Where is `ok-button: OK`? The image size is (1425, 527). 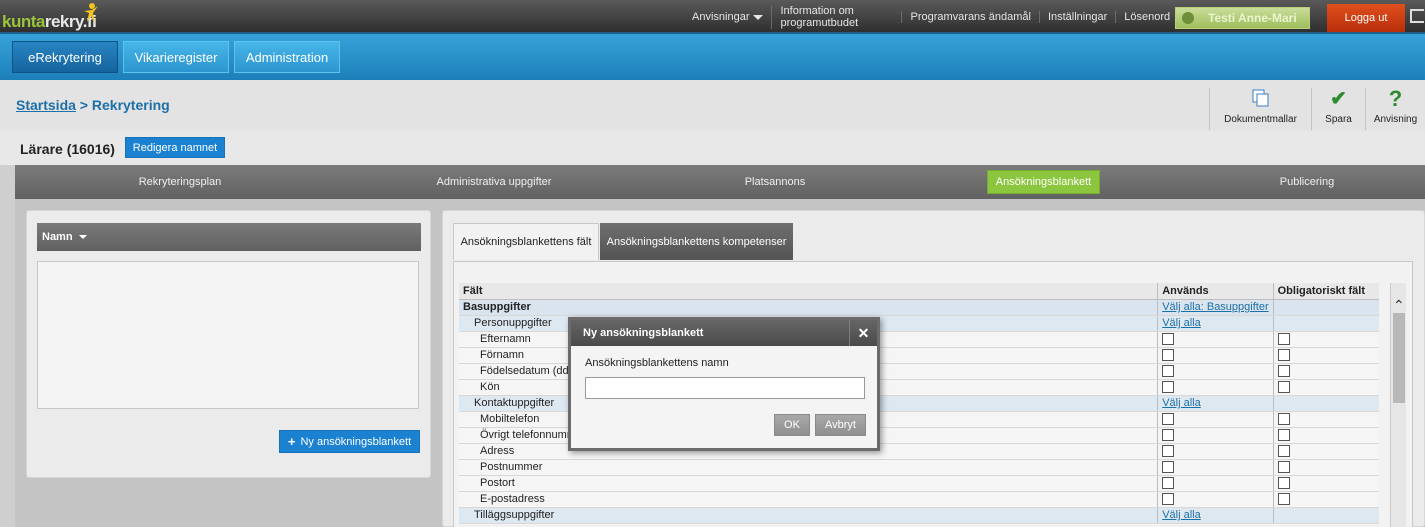
ok-button: OK is located at coordinates (792, 425).